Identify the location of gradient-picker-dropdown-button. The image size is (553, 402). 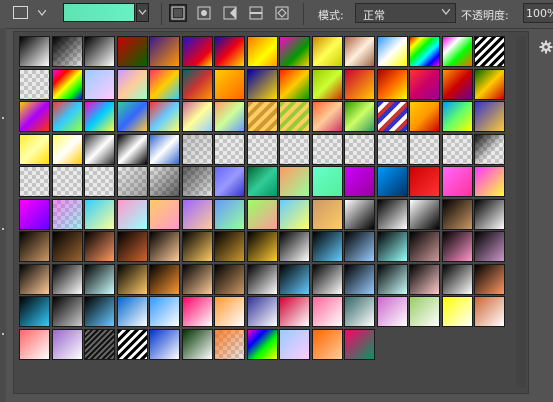
(142, 12).